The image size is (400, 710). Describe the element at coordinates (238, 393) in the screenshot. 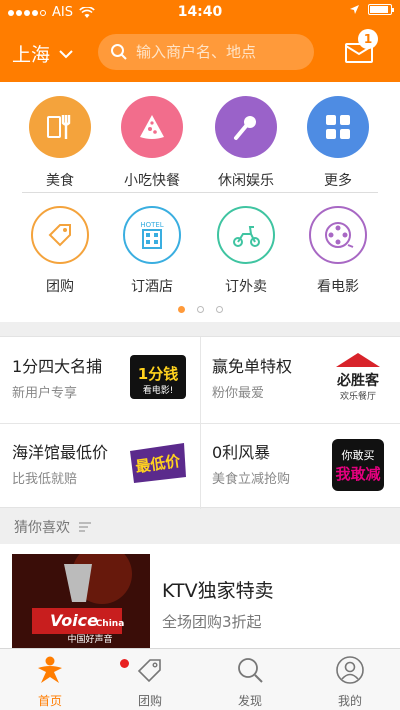

I see `promo-subtitle: 粉你最爱` at that location.